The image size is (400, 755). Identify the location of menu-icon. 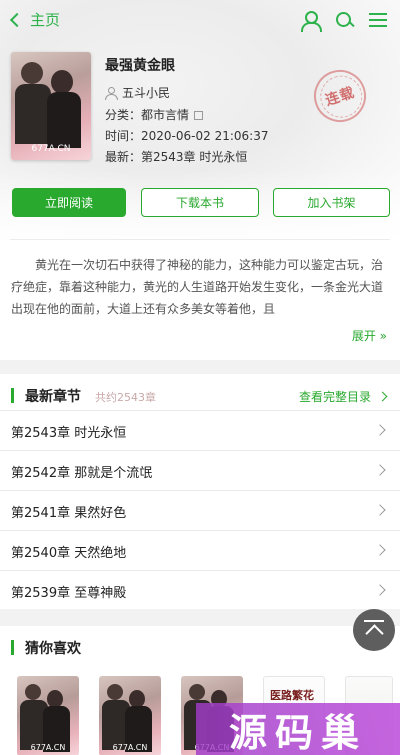
(378, 20).